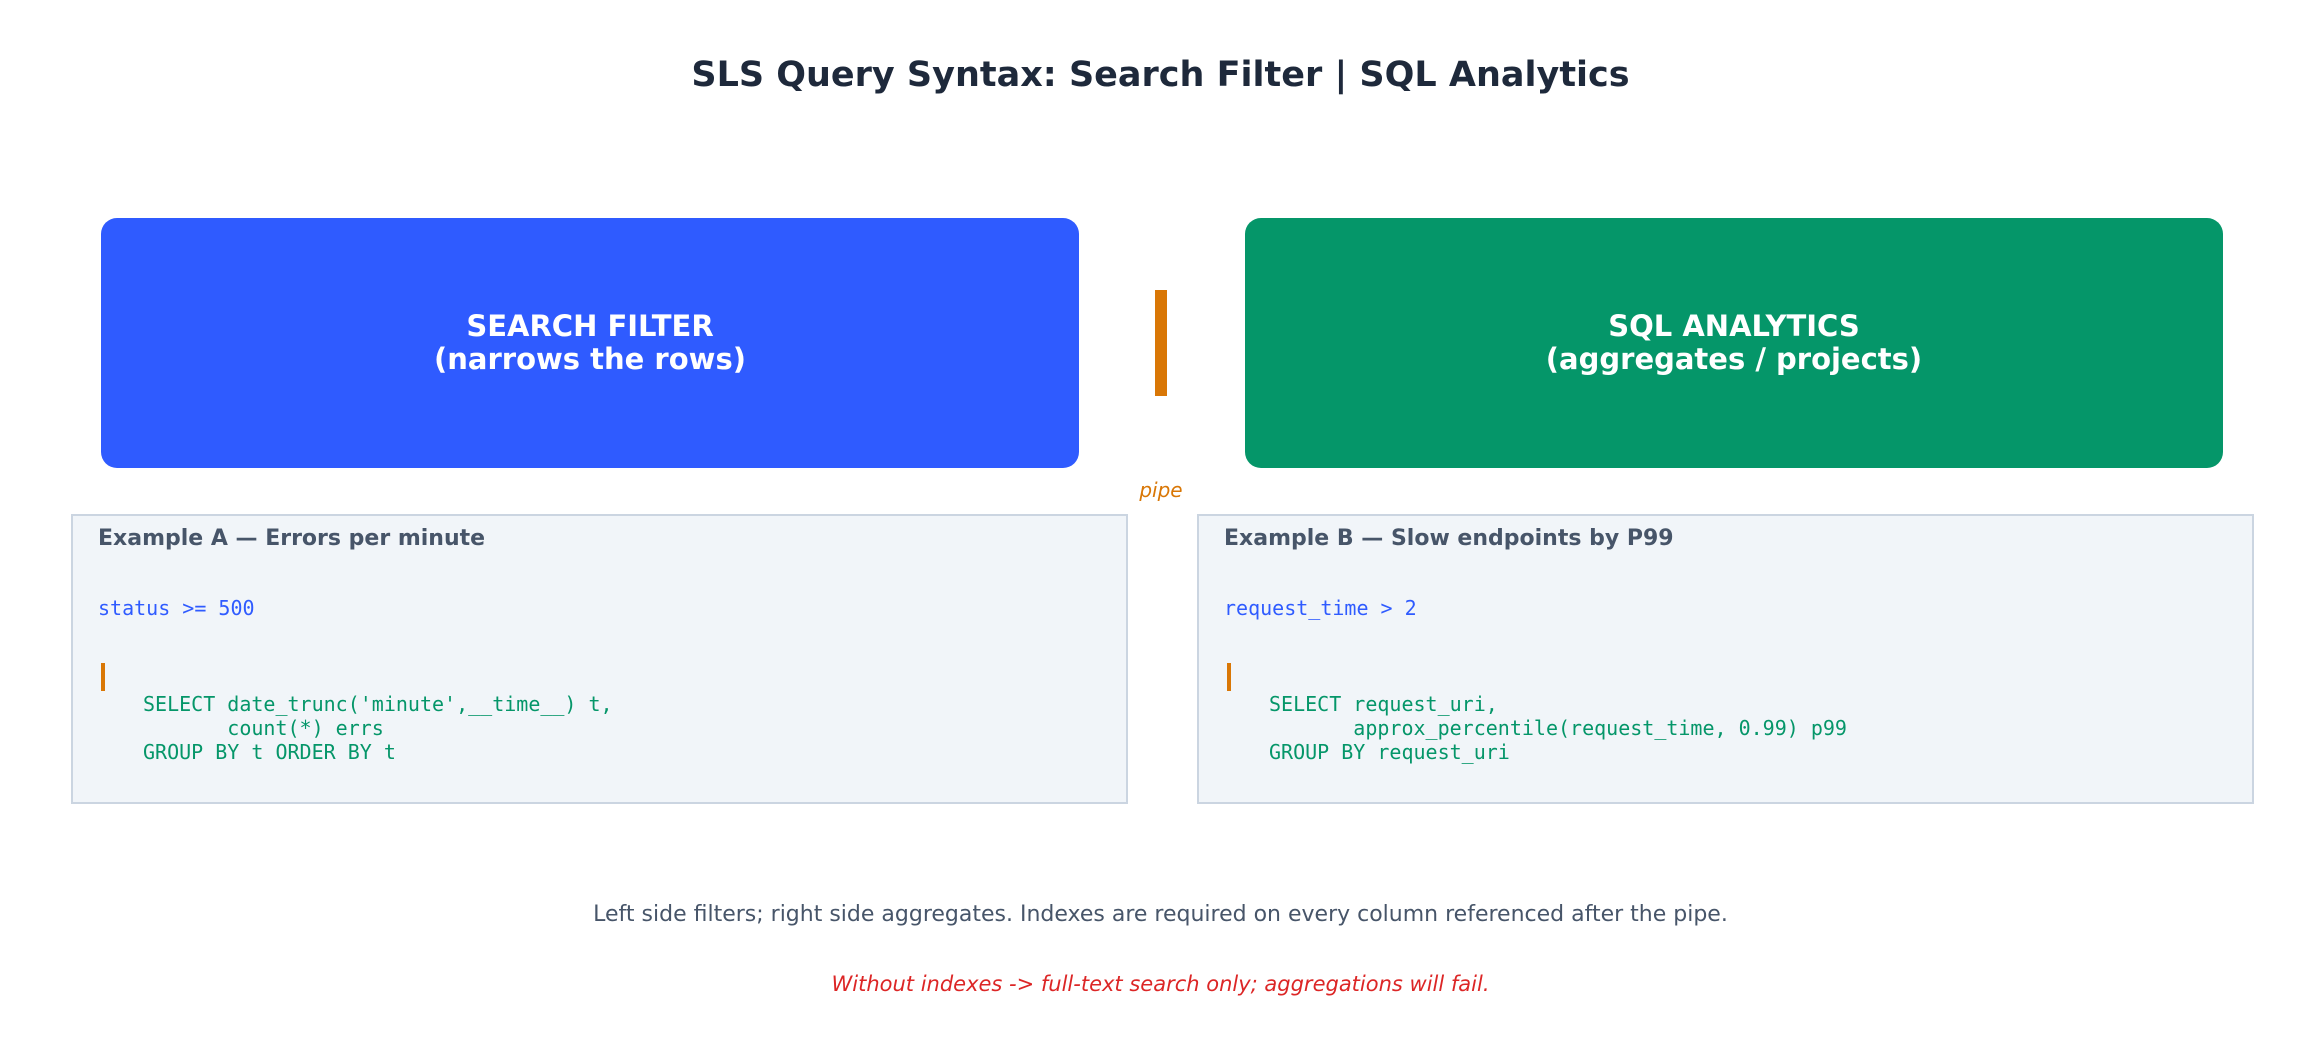 The height and width of the screenshot is (1062, 2321). I want to click on example-b-filter: request_time > 2, so click(1320, 608).